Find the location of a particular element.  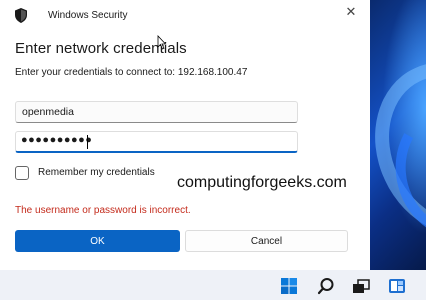

task-view-icon is located at coordinates (361, 286).